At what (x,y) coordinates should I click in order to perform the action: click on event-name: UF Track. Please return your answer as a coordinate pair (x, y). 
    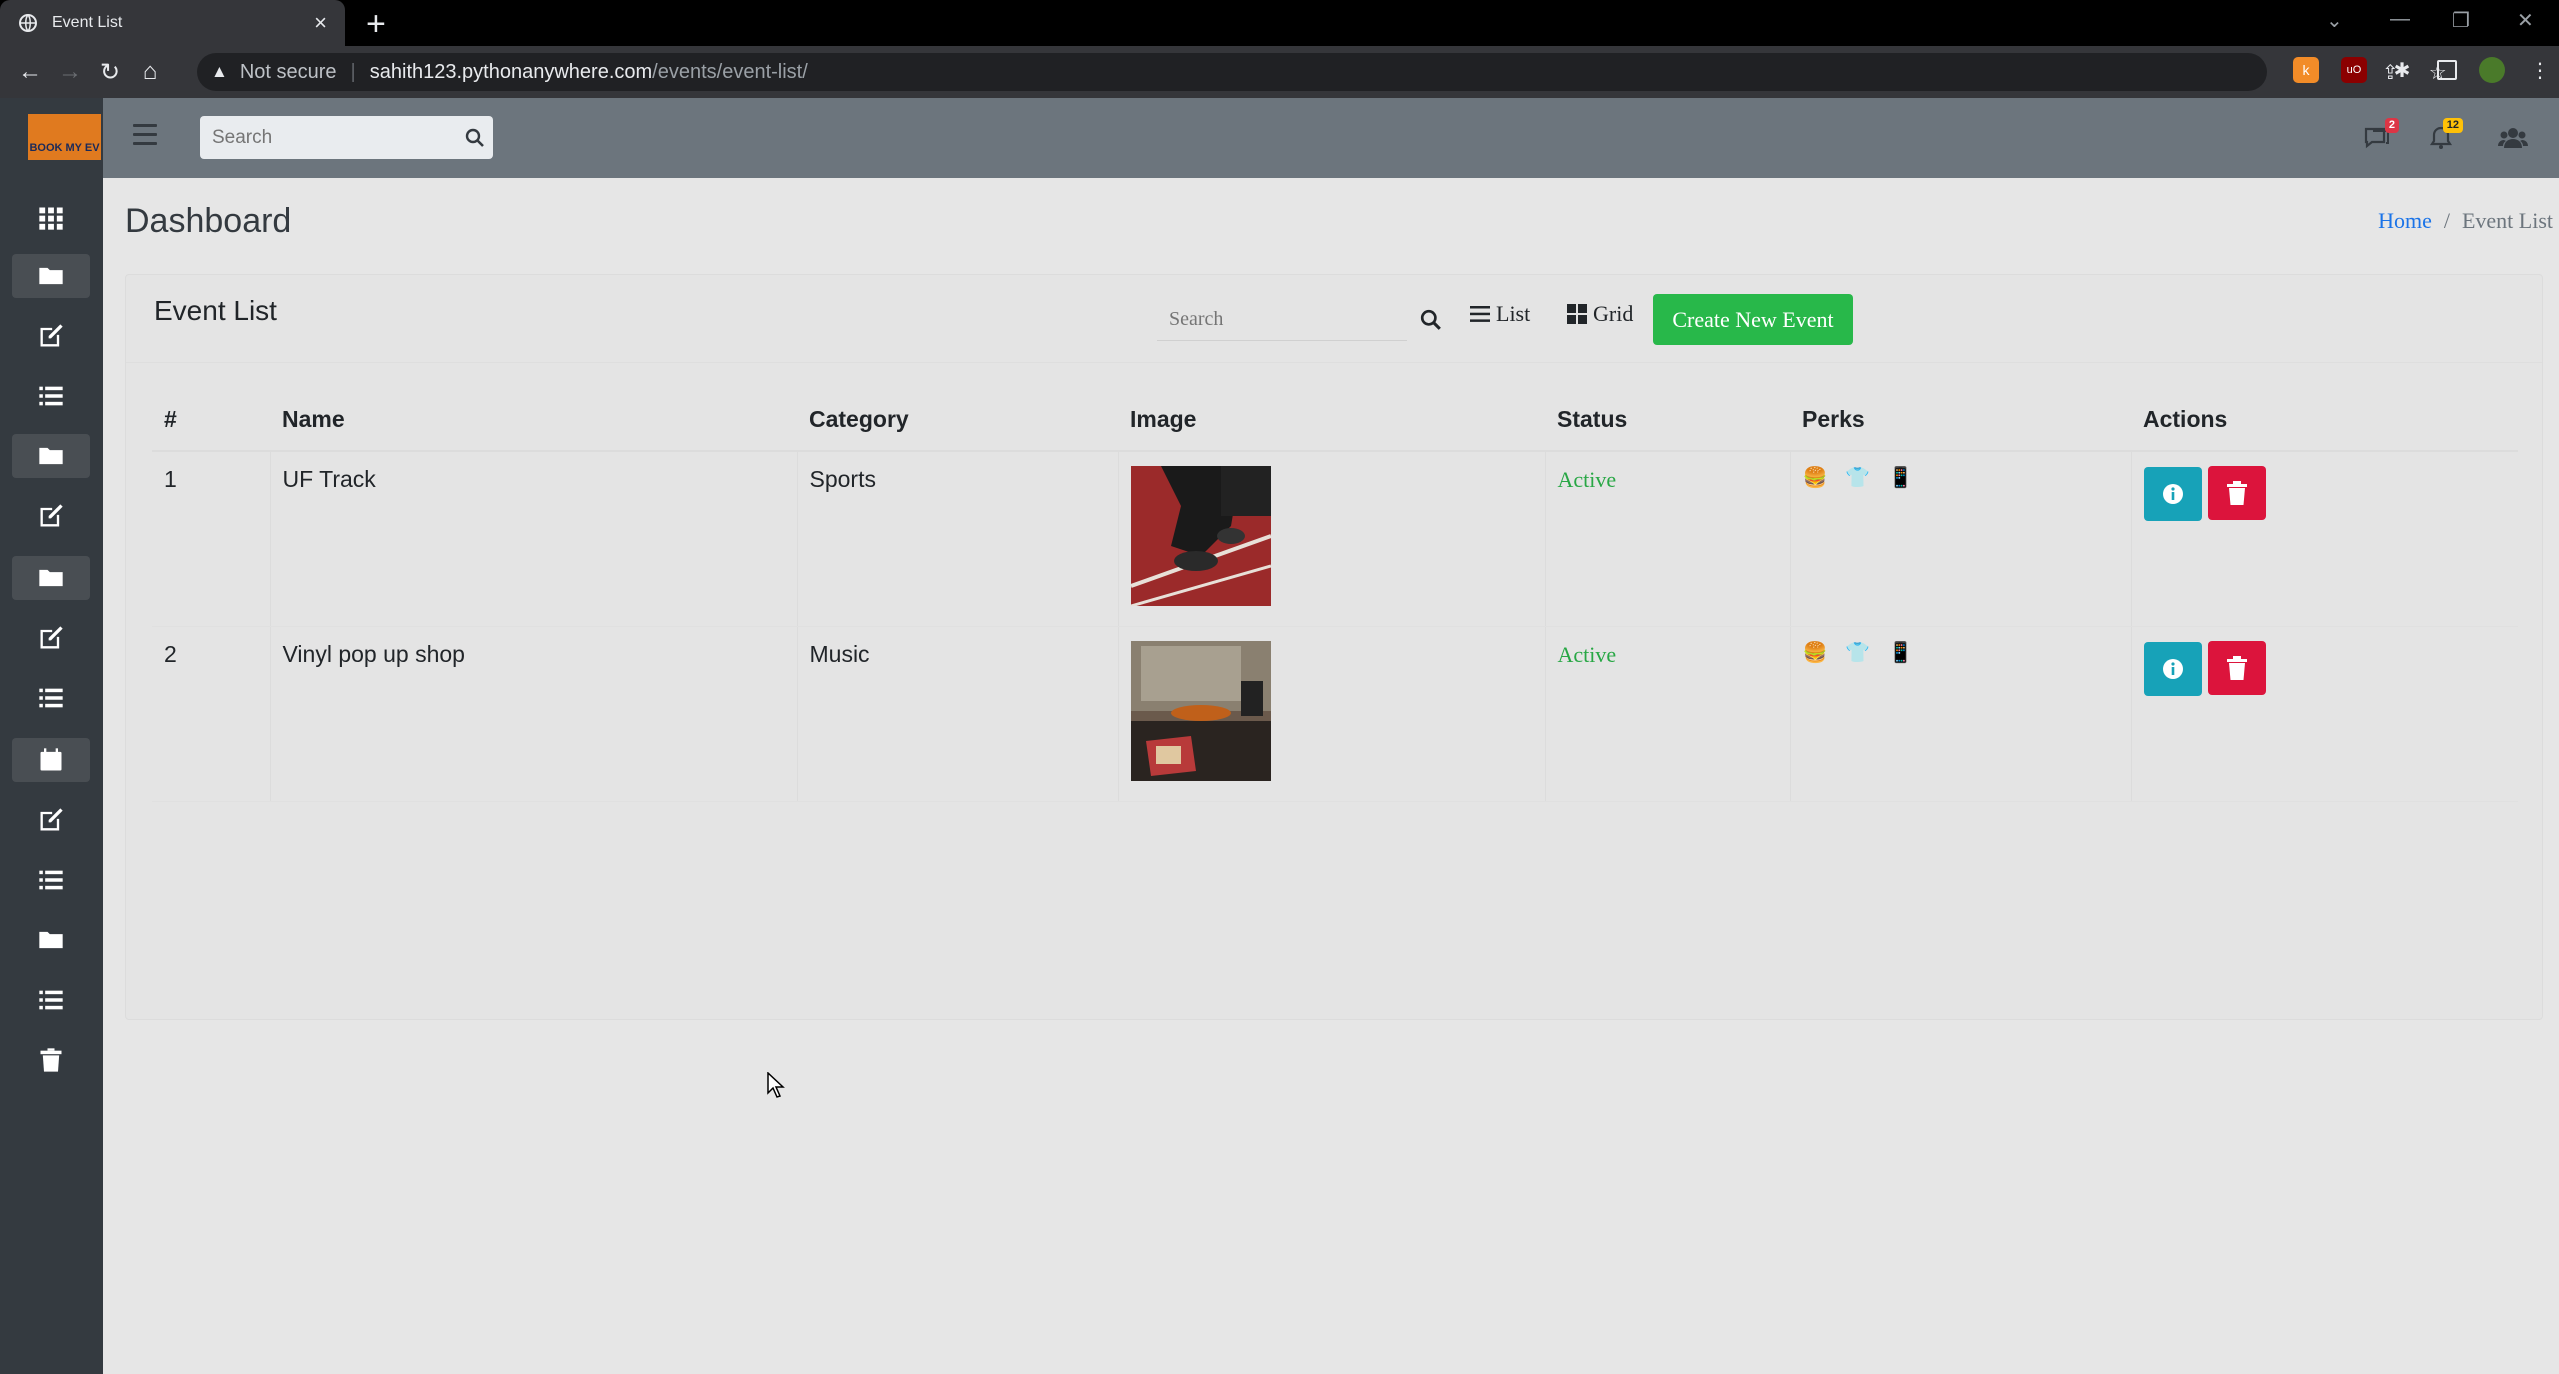
    Looking at the image, I should click on (534, 539).